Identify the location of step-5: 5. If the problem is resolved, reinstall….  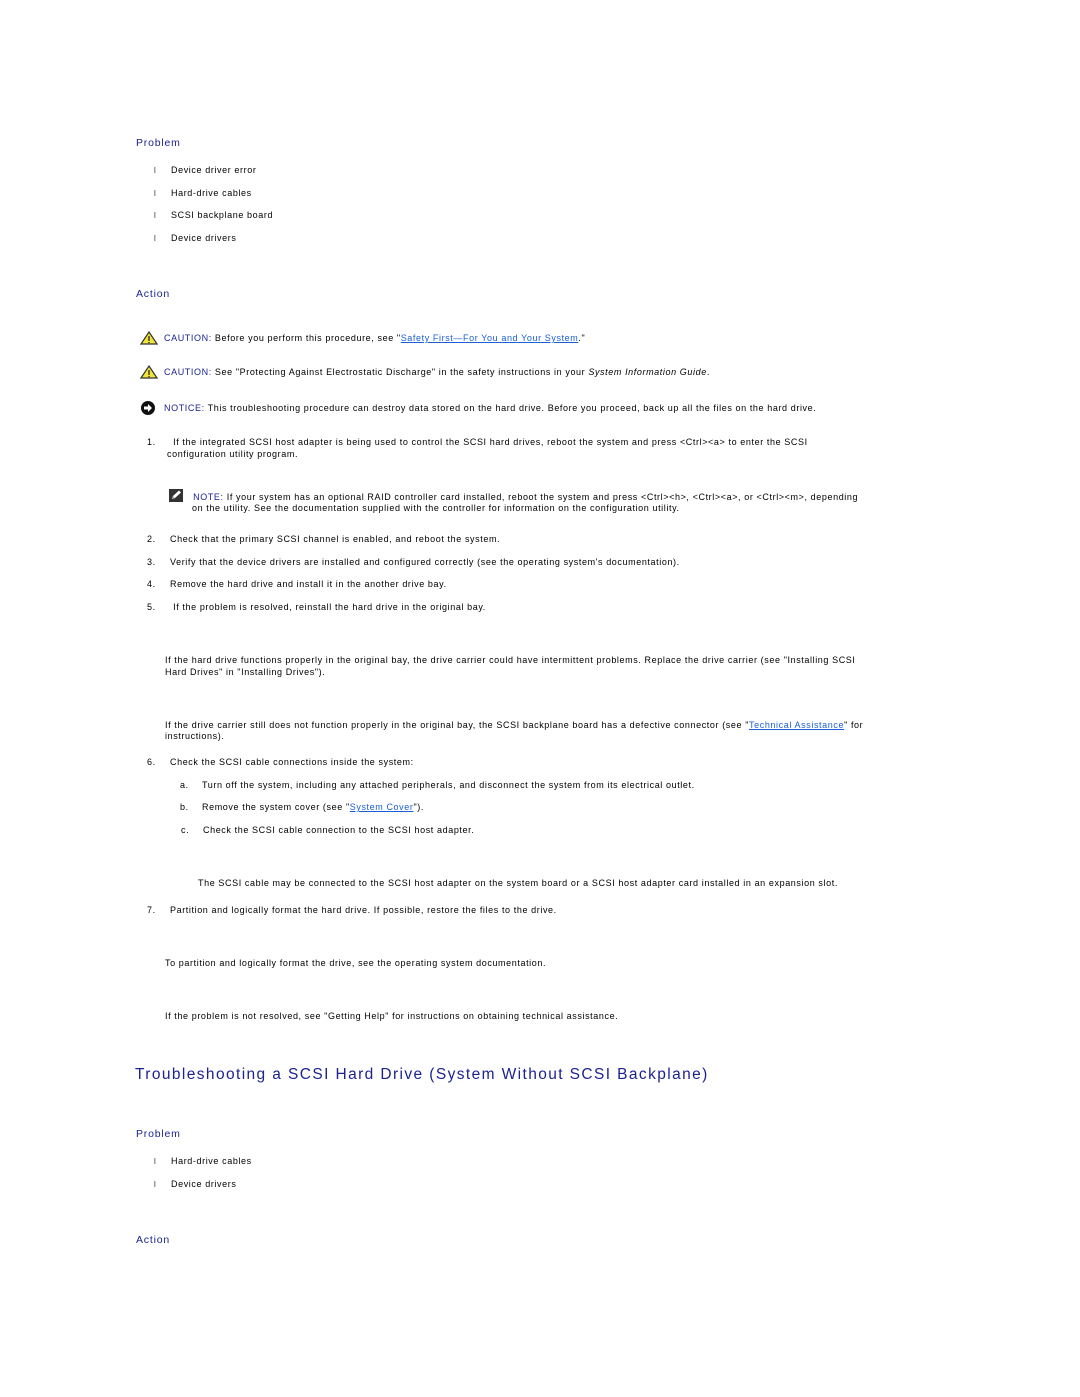
(316, 607).